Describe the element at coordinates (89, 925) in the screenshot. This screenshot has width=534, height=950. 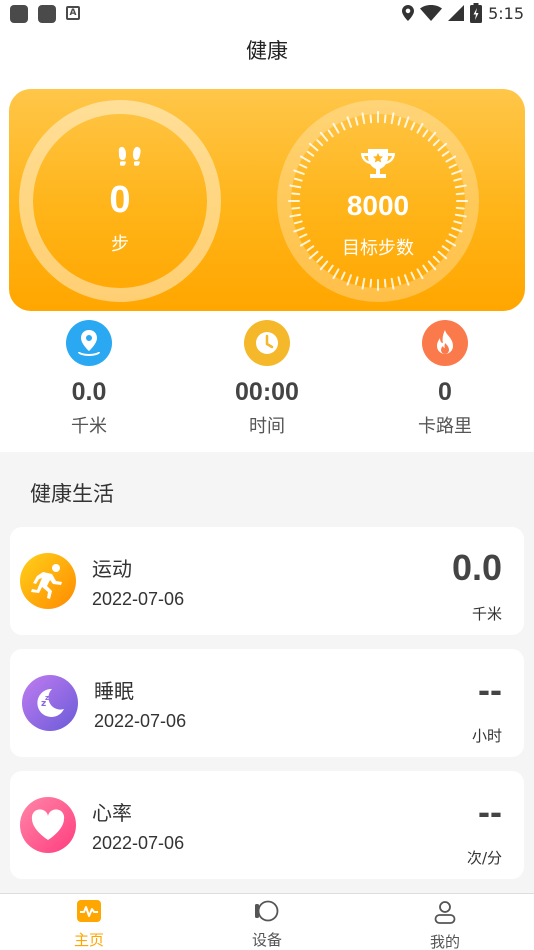
I see `tab-home: 主页` at that location.